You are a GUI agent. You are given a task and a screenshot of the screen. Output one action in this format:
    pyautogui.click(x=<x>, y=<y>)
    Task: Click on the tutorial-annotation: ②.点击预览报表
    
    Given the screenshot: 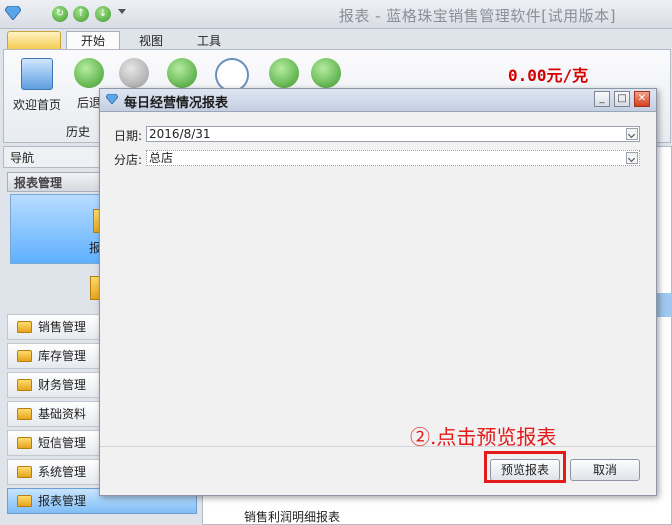 What is the action you would take?
    pyautogui.click(x=483, y=437)
    